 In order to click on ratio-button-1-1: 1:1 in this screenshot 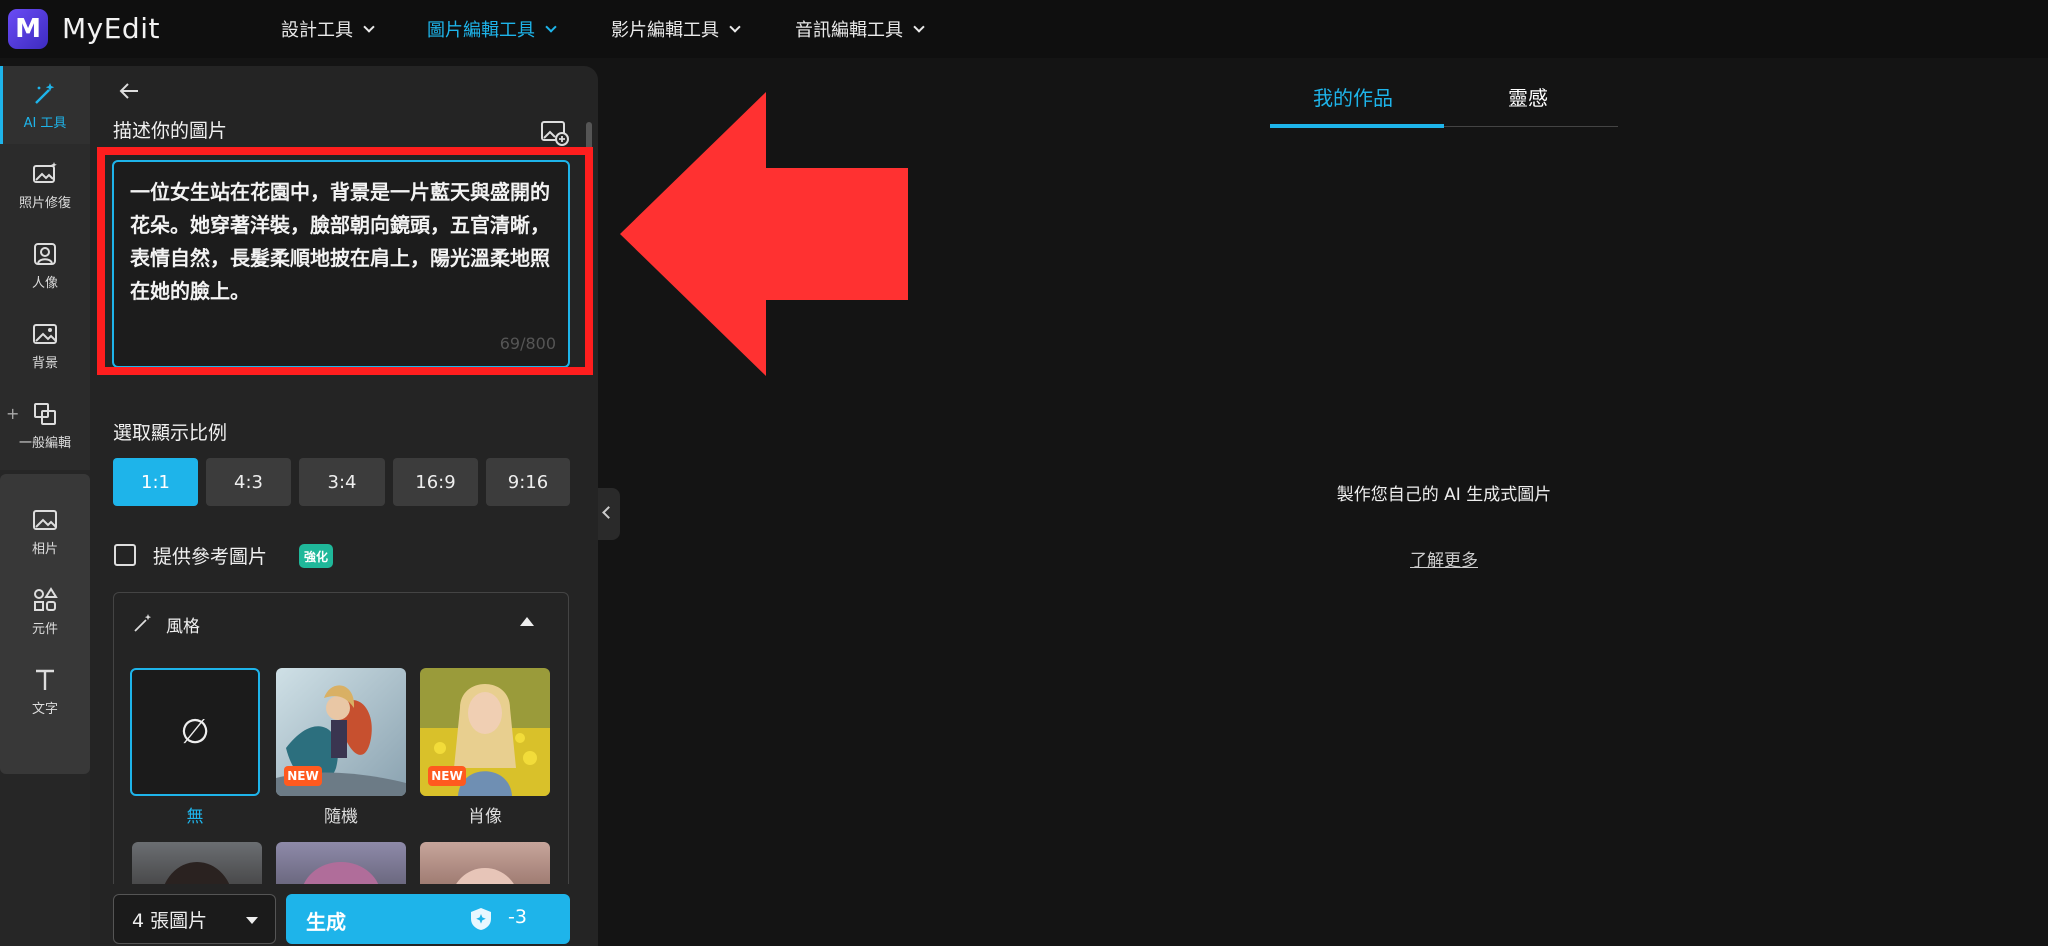, I will do `click(155, 482)`.